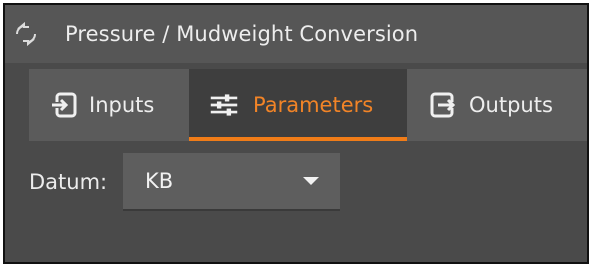  Describe the element at coordinates (511, 105) in the screenshot. I see `tab-outputs-label: Outputs` at that location.